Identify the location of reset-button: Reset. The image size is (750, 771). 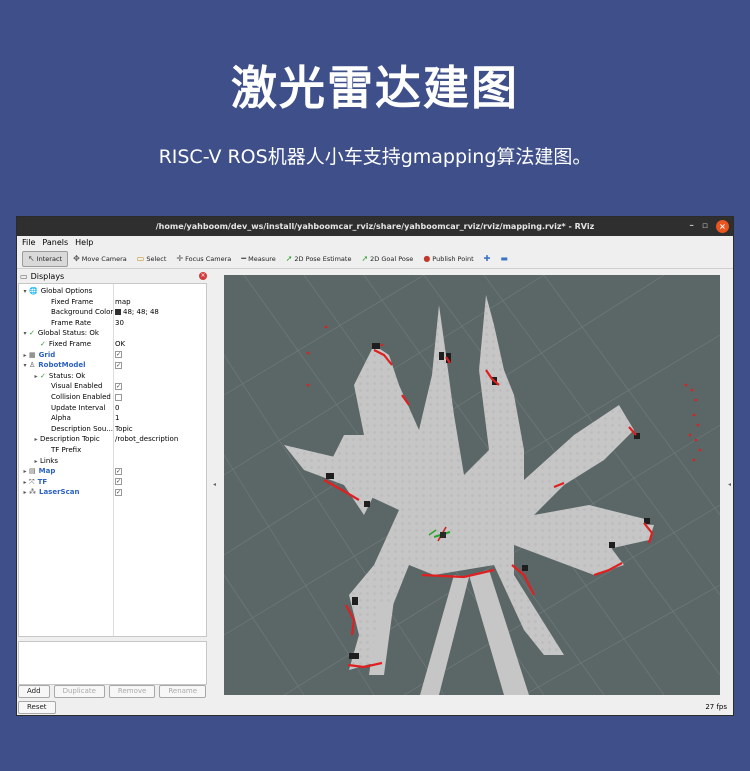
(37, 707).